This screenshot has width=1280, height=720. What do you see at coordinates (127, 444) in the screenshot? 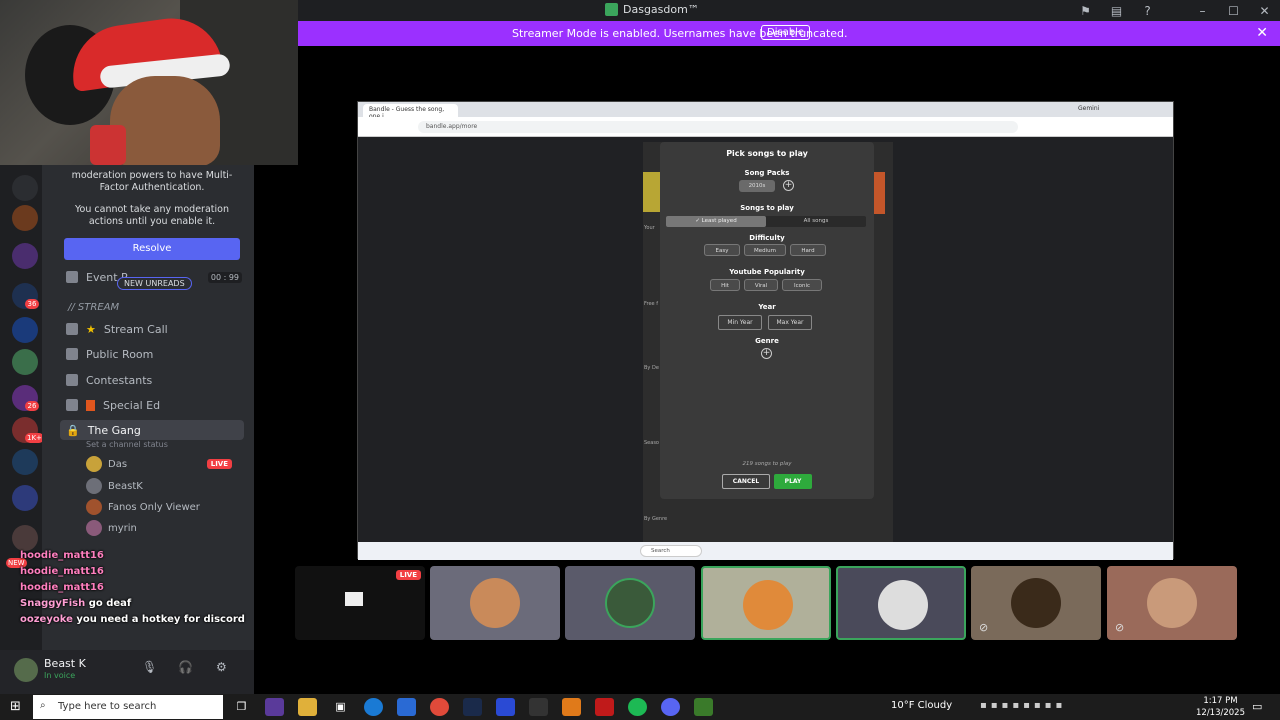
I see `channel-status-hint: Set a channel status` at bounding box center [127, 444].